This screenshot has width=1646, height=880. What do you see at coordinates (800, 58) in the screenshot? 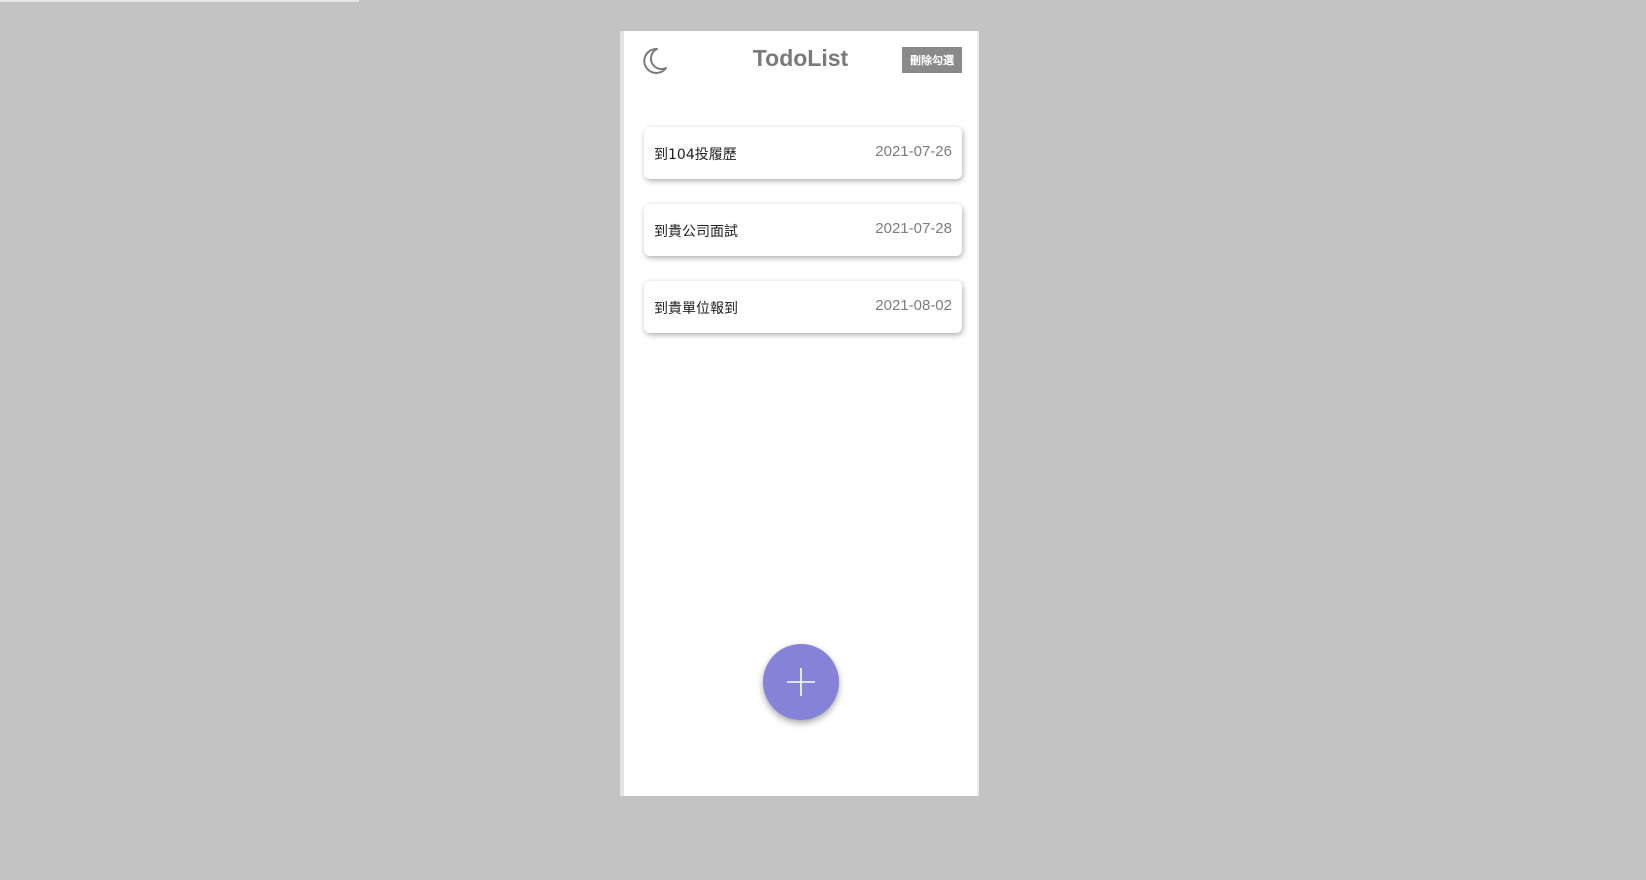
I see `page-title: TodoList` at bounding box center [800, 58].